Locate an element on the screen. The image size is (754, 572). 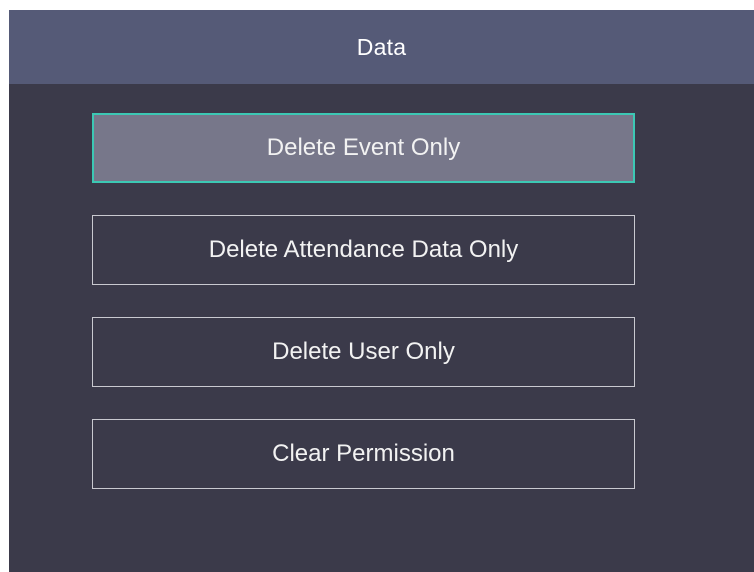
menu-item-label: Delete User Only is located at coordinates (363, 351).